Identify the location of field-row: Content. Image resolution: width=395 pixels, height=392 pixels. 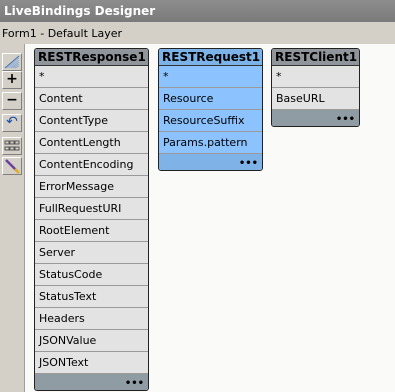
(91, 99).